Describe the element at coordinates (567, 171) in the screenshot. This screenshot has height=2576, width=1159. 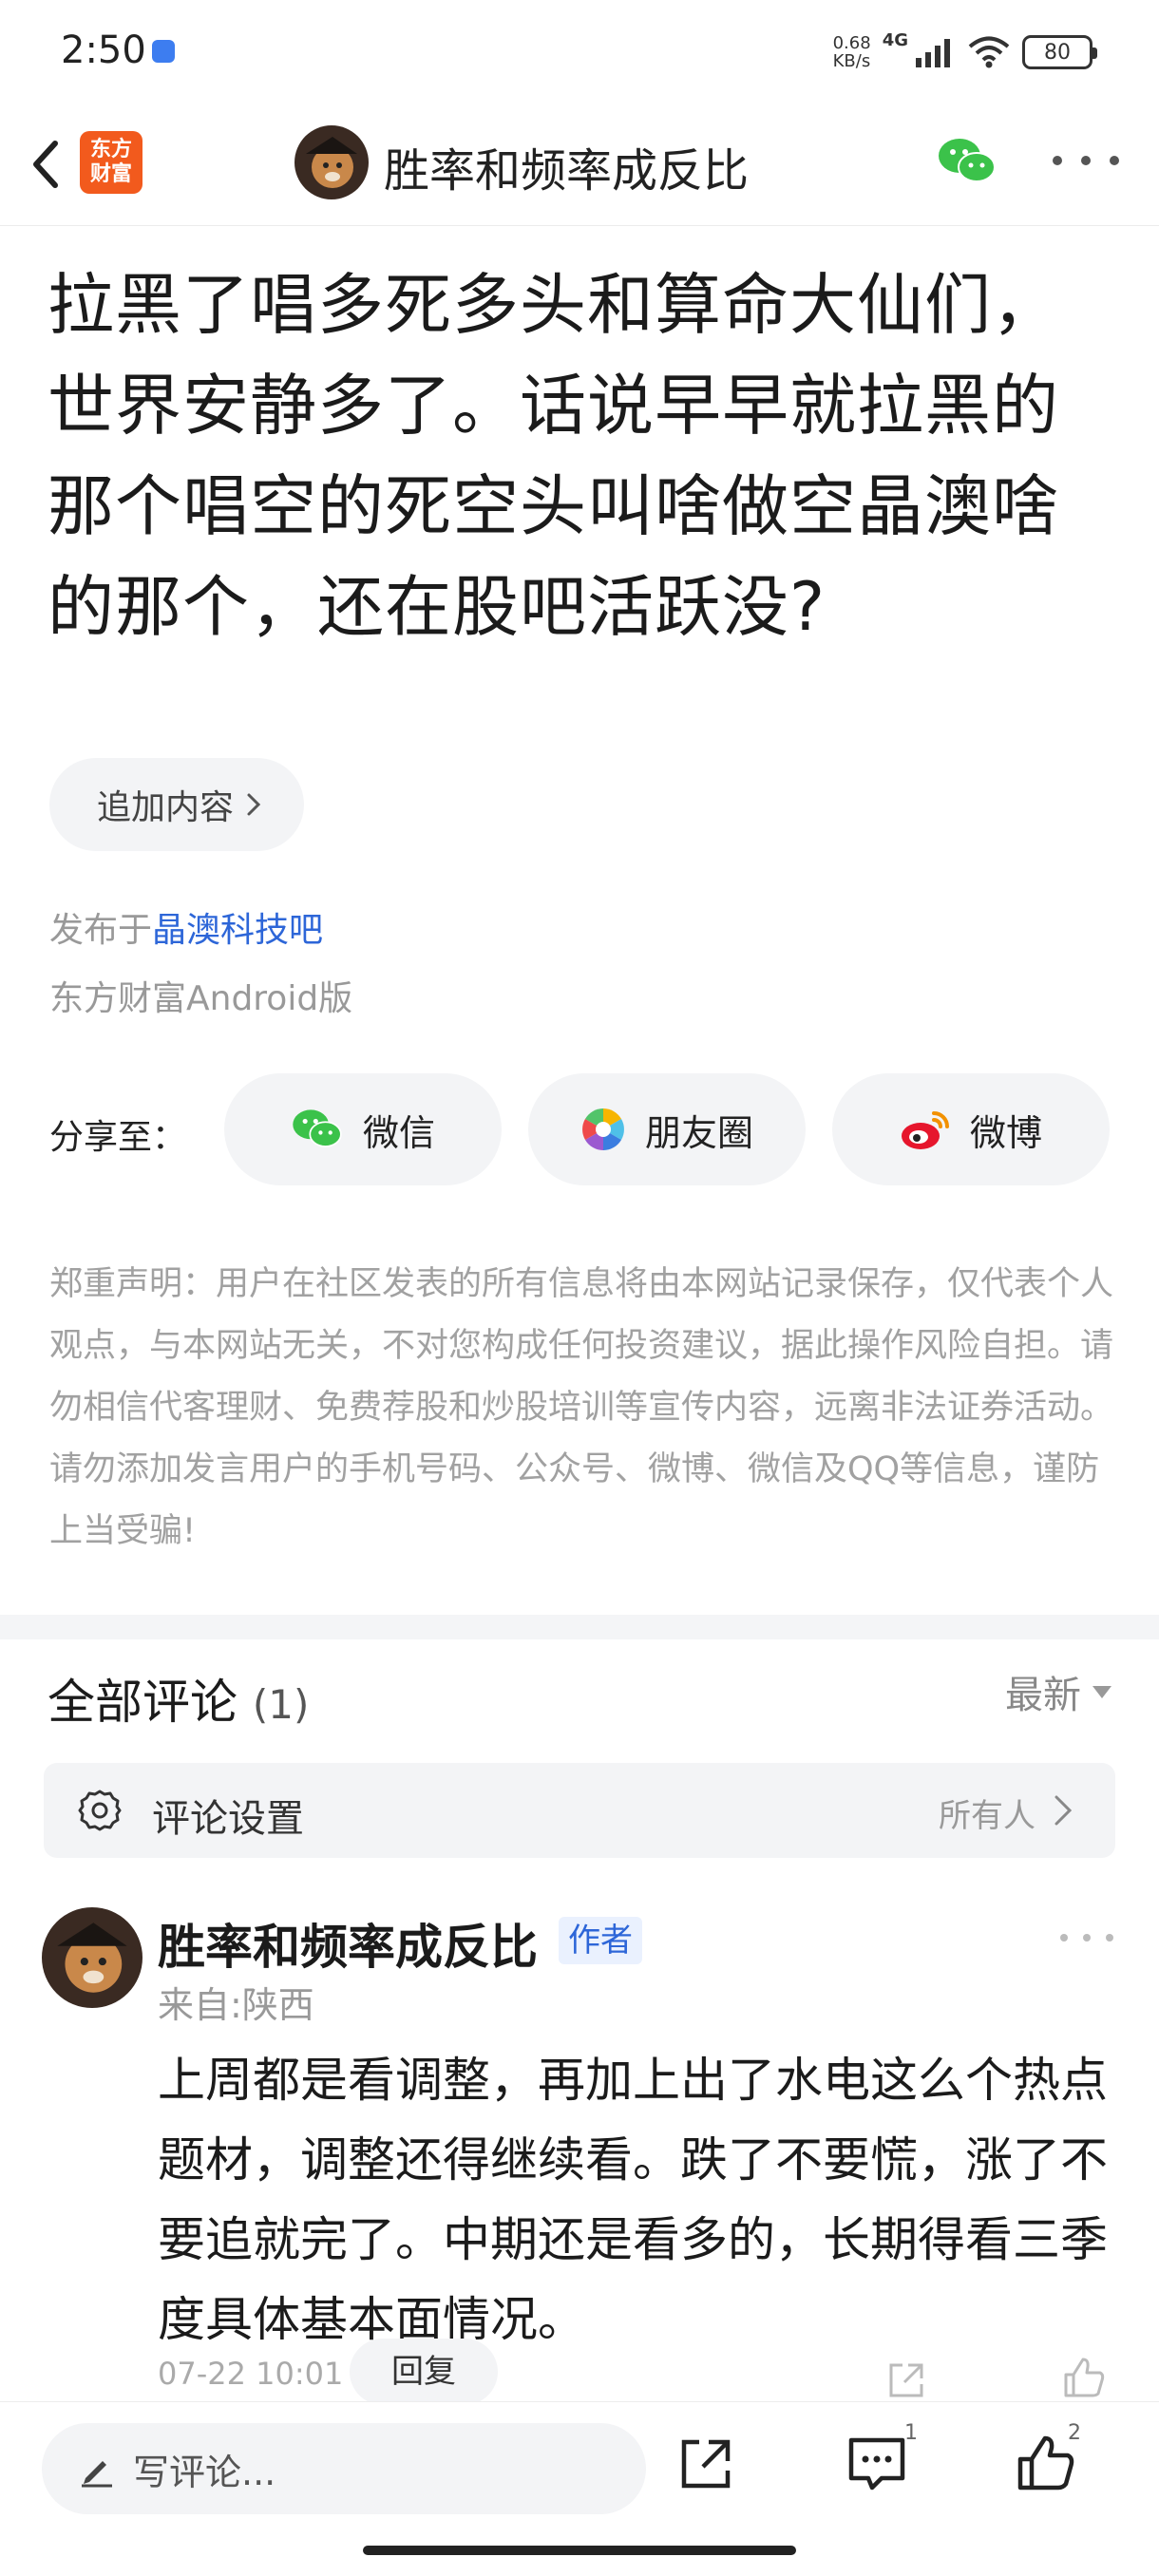
I see `page-title: 胜率和频率成反比` at that location.